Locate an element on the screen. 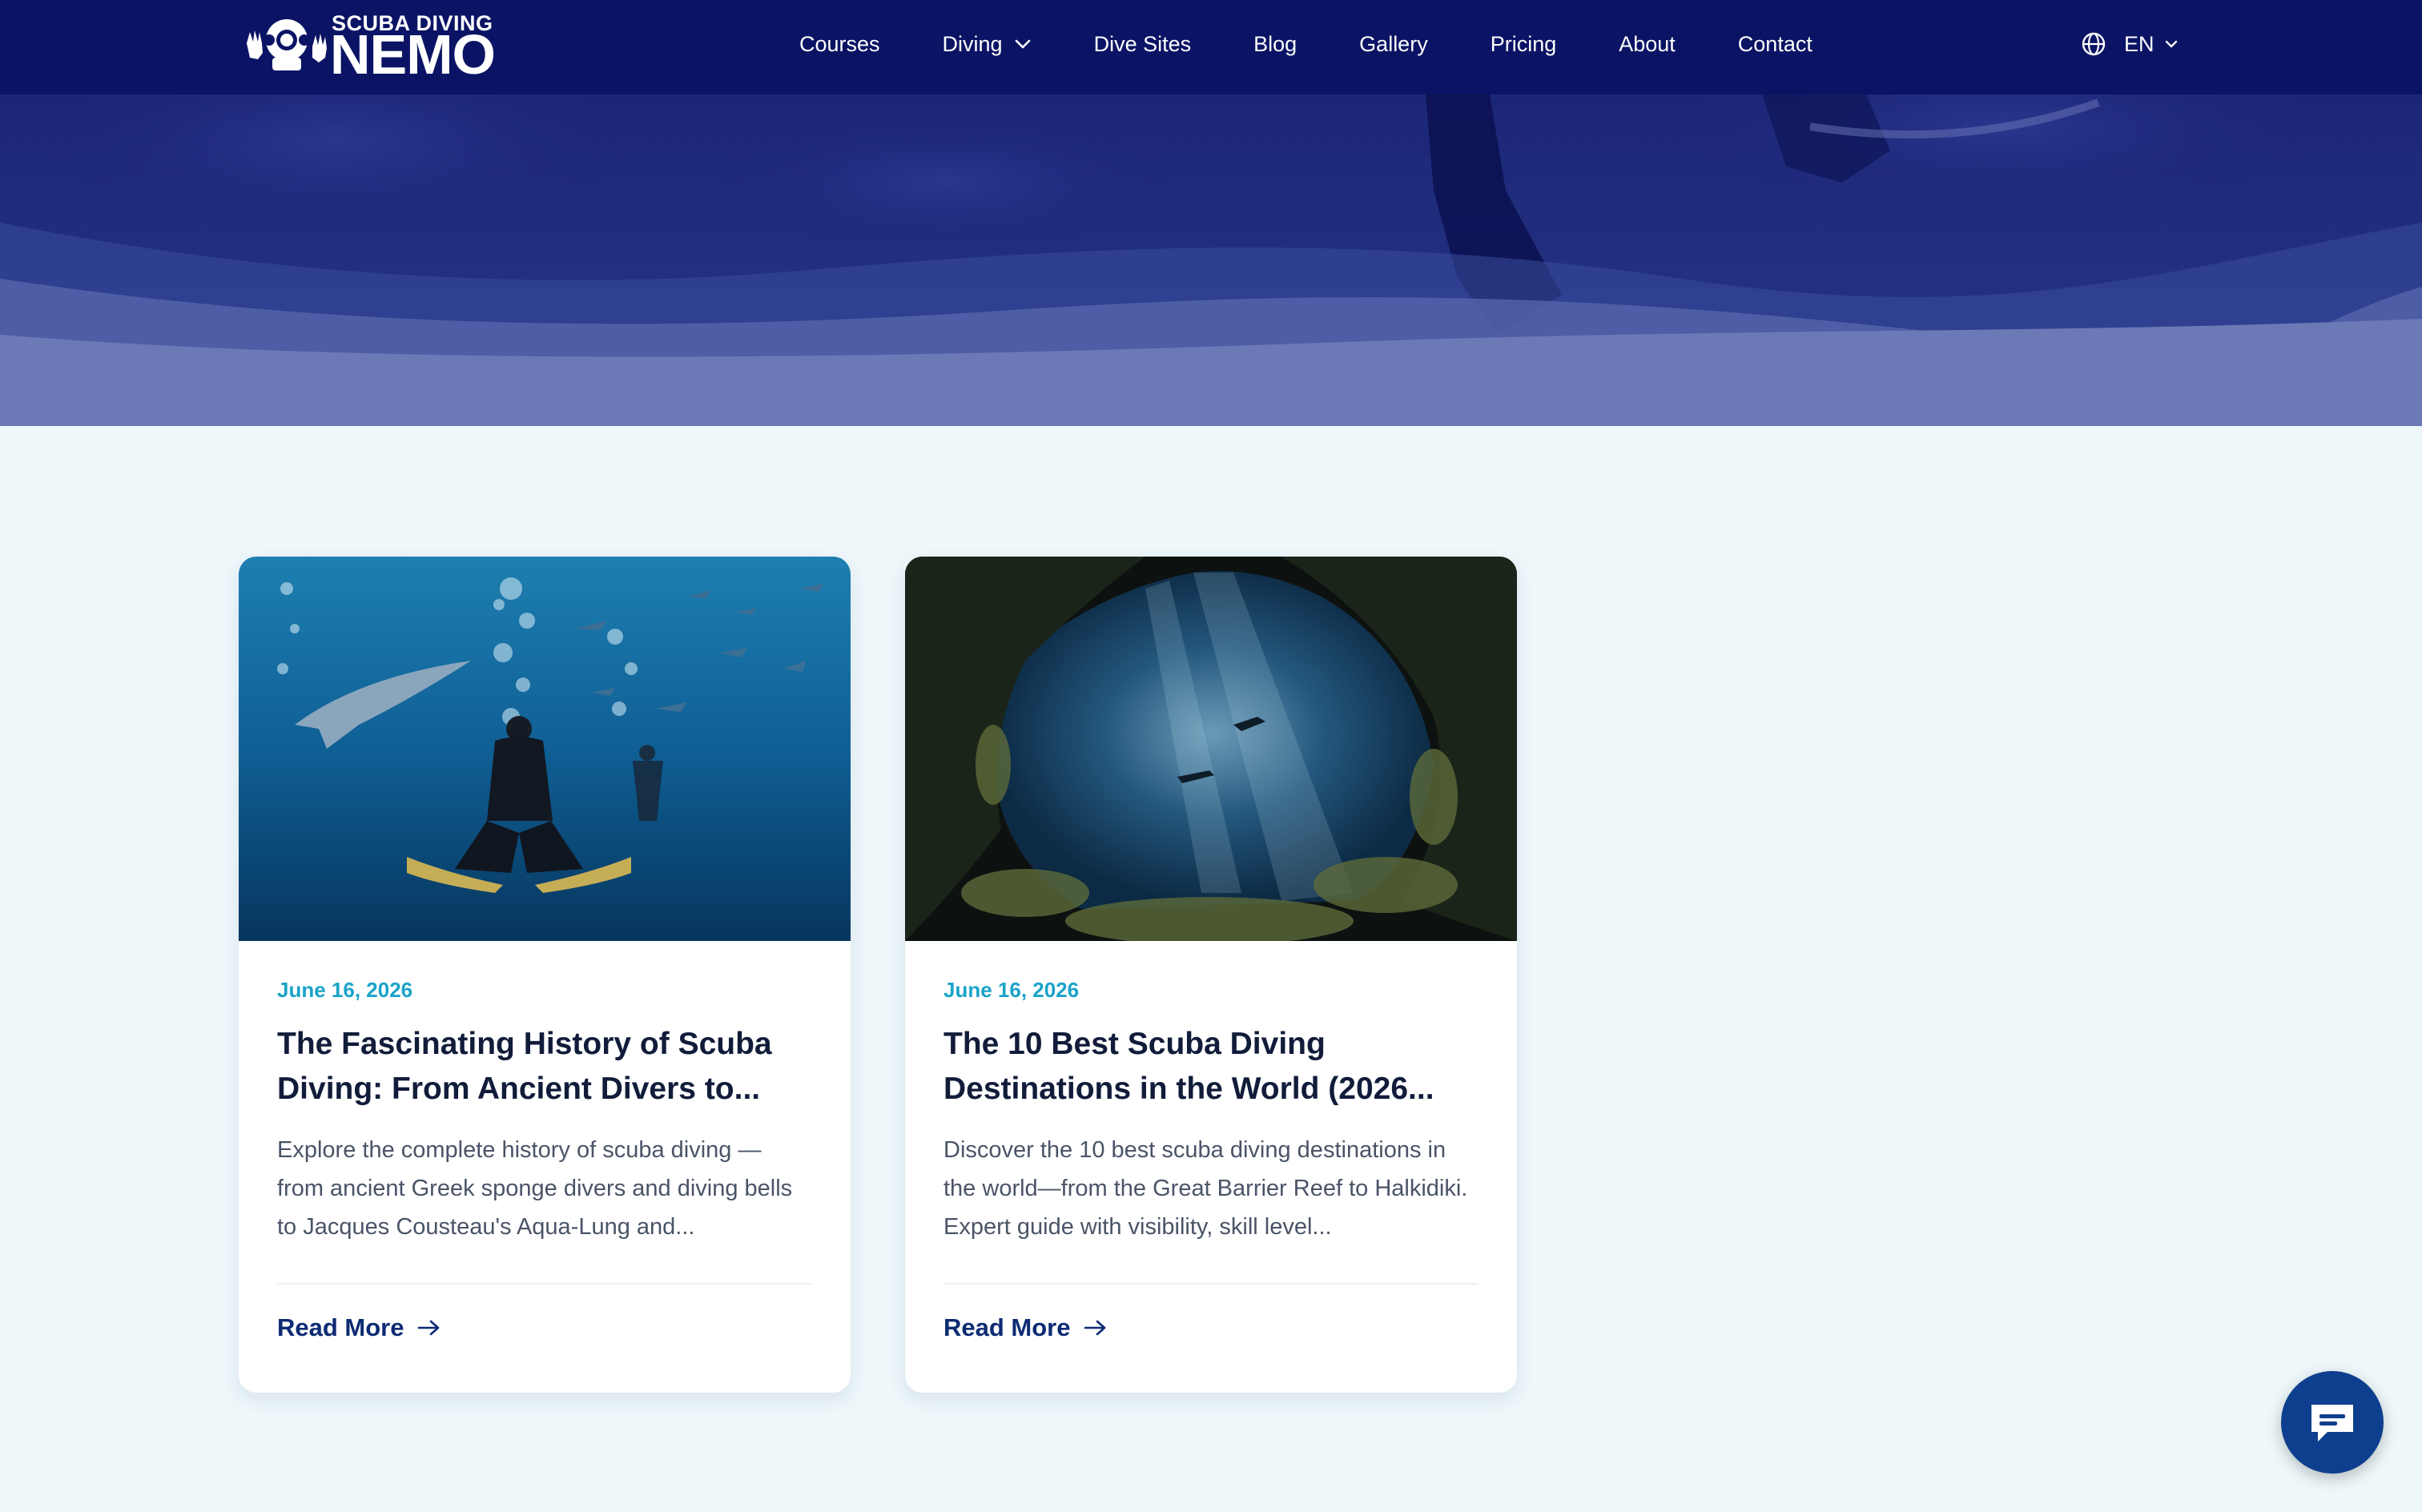  globe-icon is located at coordinates (2094, 44).